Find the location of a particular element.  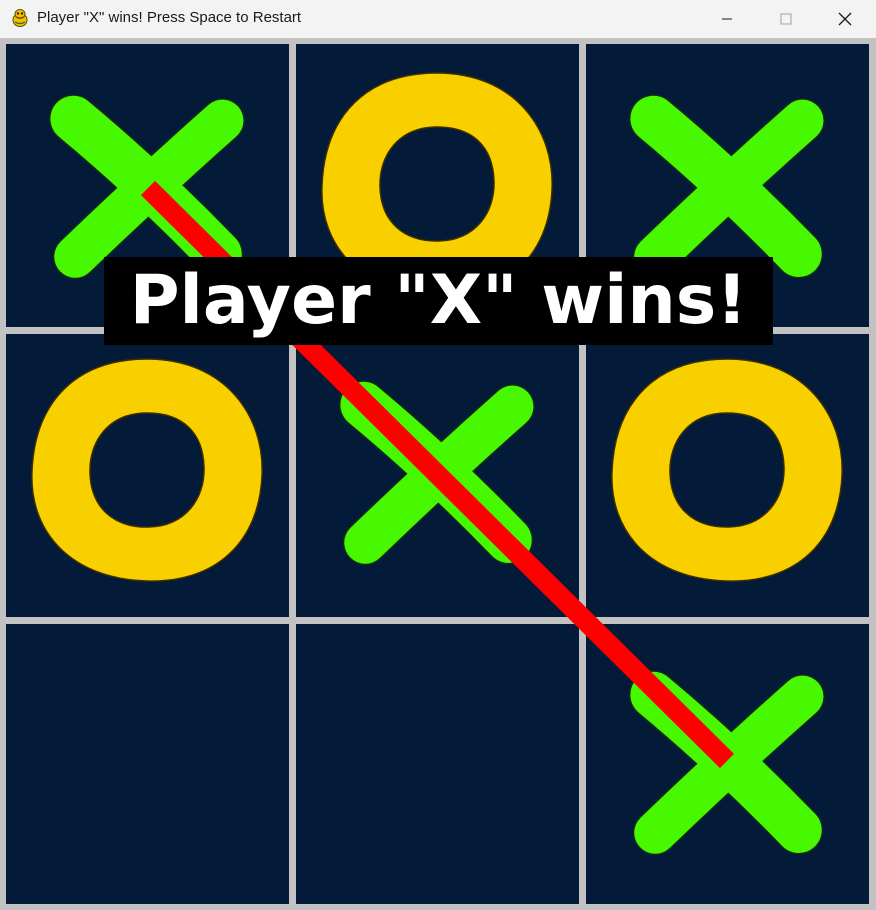

close-button is located at coordinates (845, 19).